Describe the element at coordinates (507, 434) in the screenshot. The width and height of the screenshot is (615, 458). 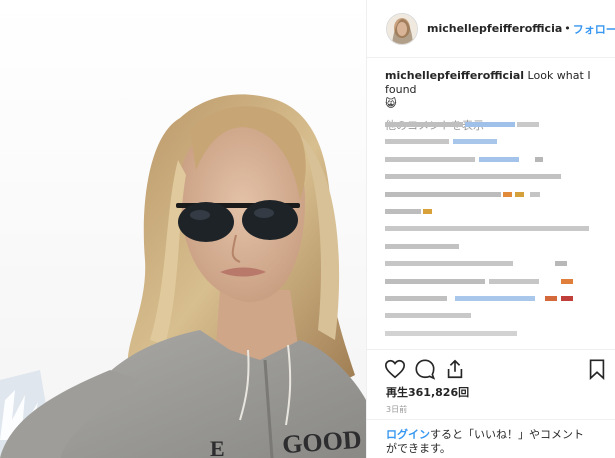
I see `login-prompt-text: すると「いいね！」やコメント` at that location.